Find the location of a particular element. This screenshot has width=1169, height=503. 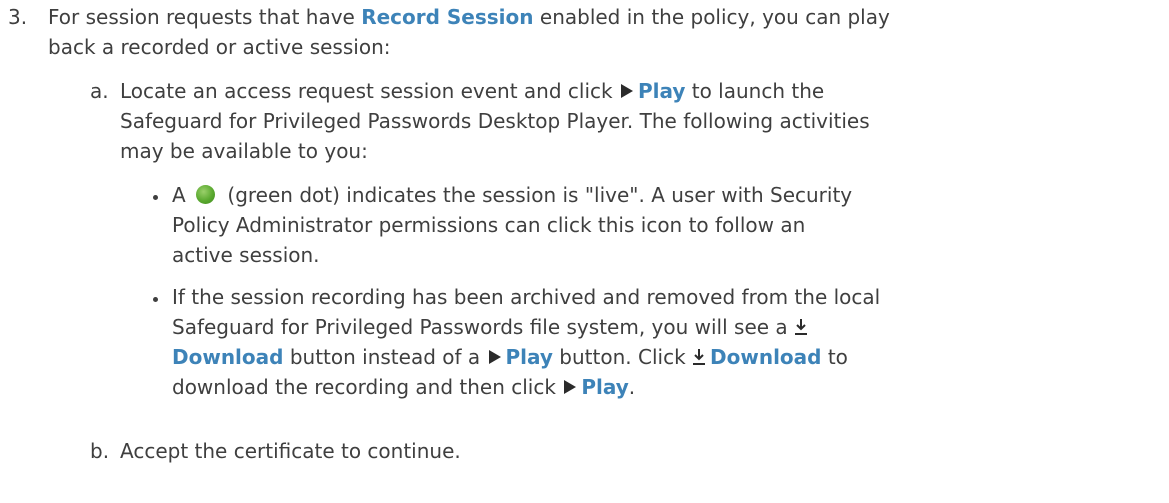

green-dot-icon is located at coordinates (206, 194).